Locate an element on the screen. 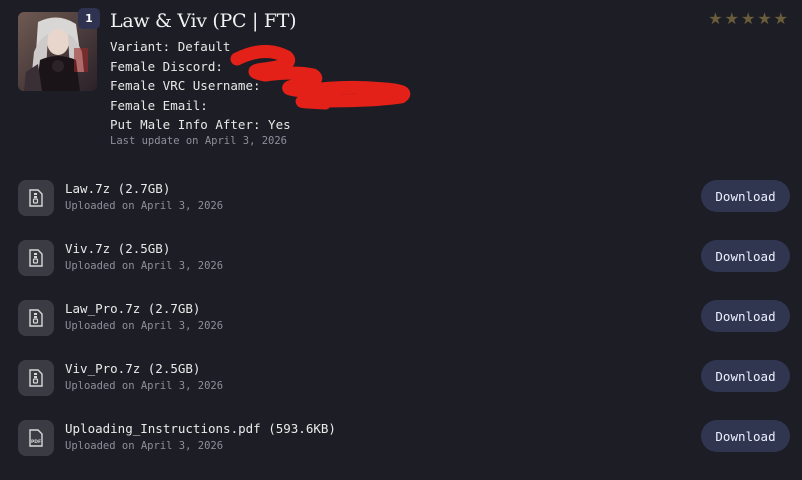 Image resolution: width=802 pixels, height=480 pixels. file-name: Viv_Pro.7z (2.5GB) is located at coordinates (133, 368).